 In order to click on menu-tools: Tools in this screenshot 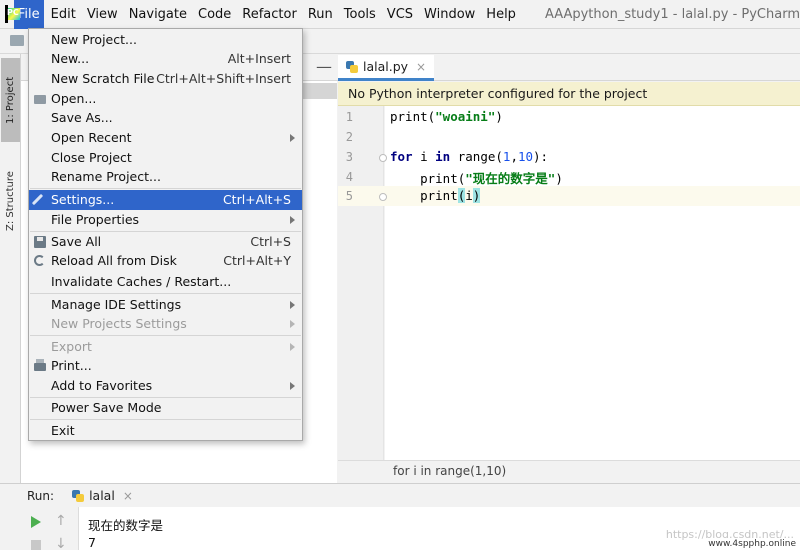, I will do `click(360, 14)`.